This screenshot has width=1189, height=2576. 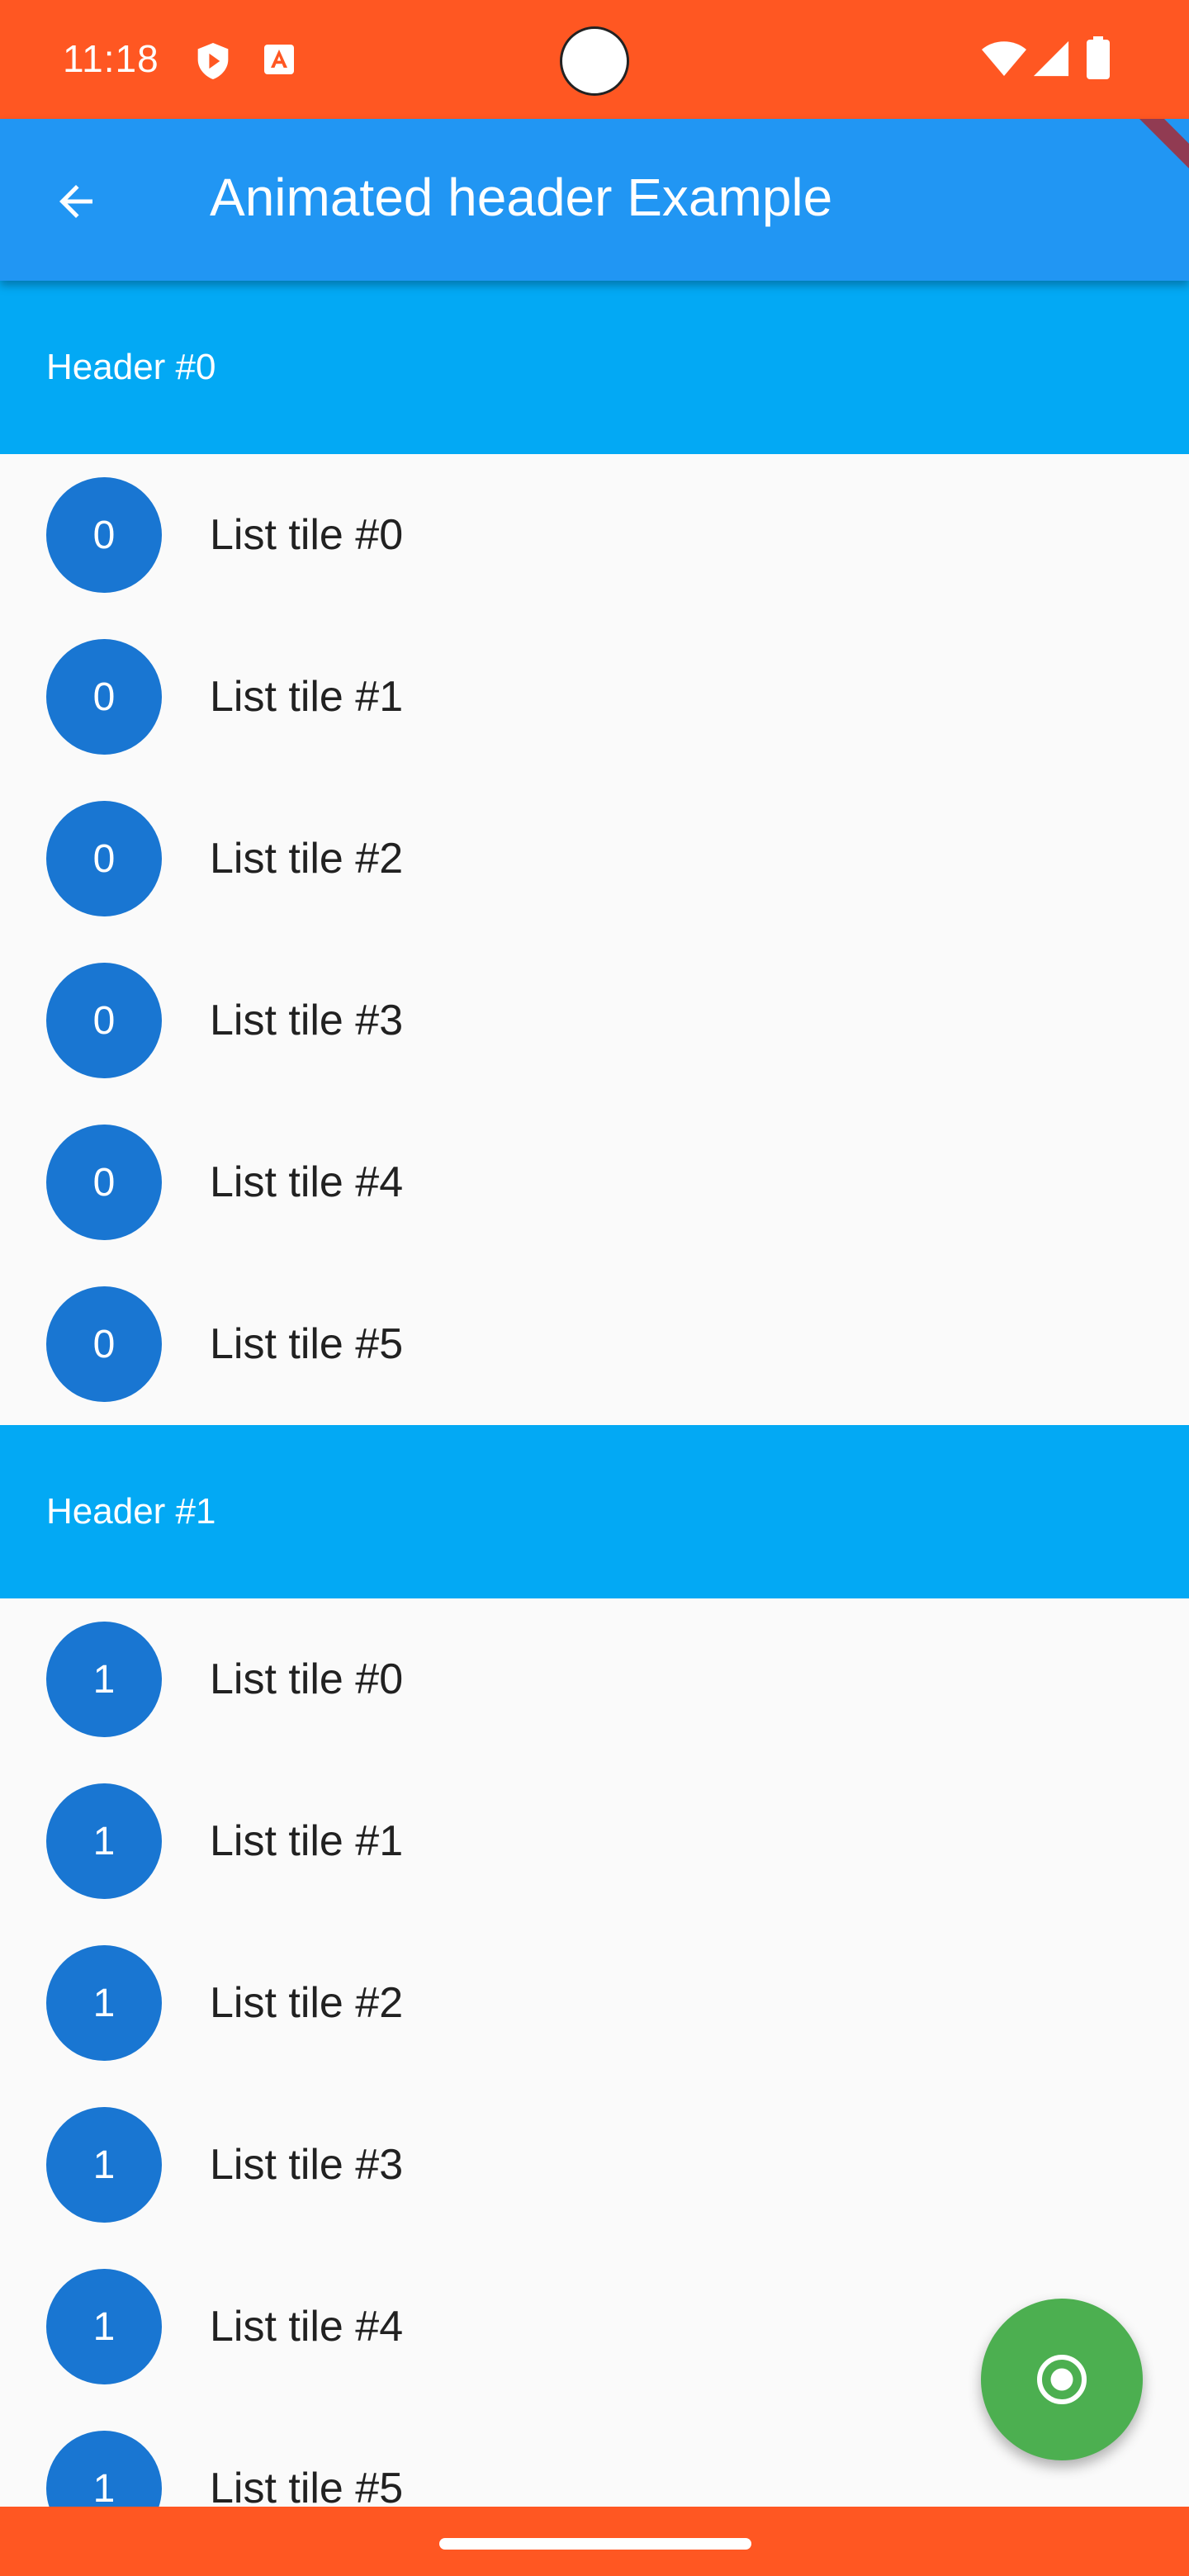 I want to click on list-tile: 0 List tile #0, so click(x=594, y=535).